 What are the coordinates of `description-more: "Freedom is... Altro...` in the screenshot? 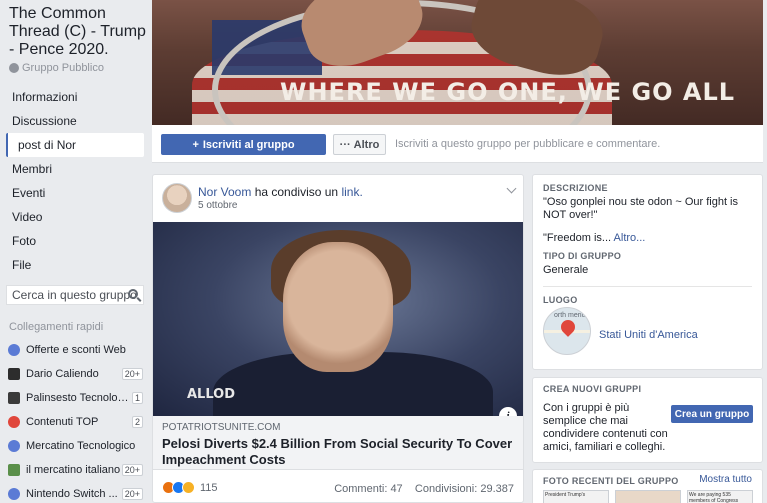 It's located at (594, 238).